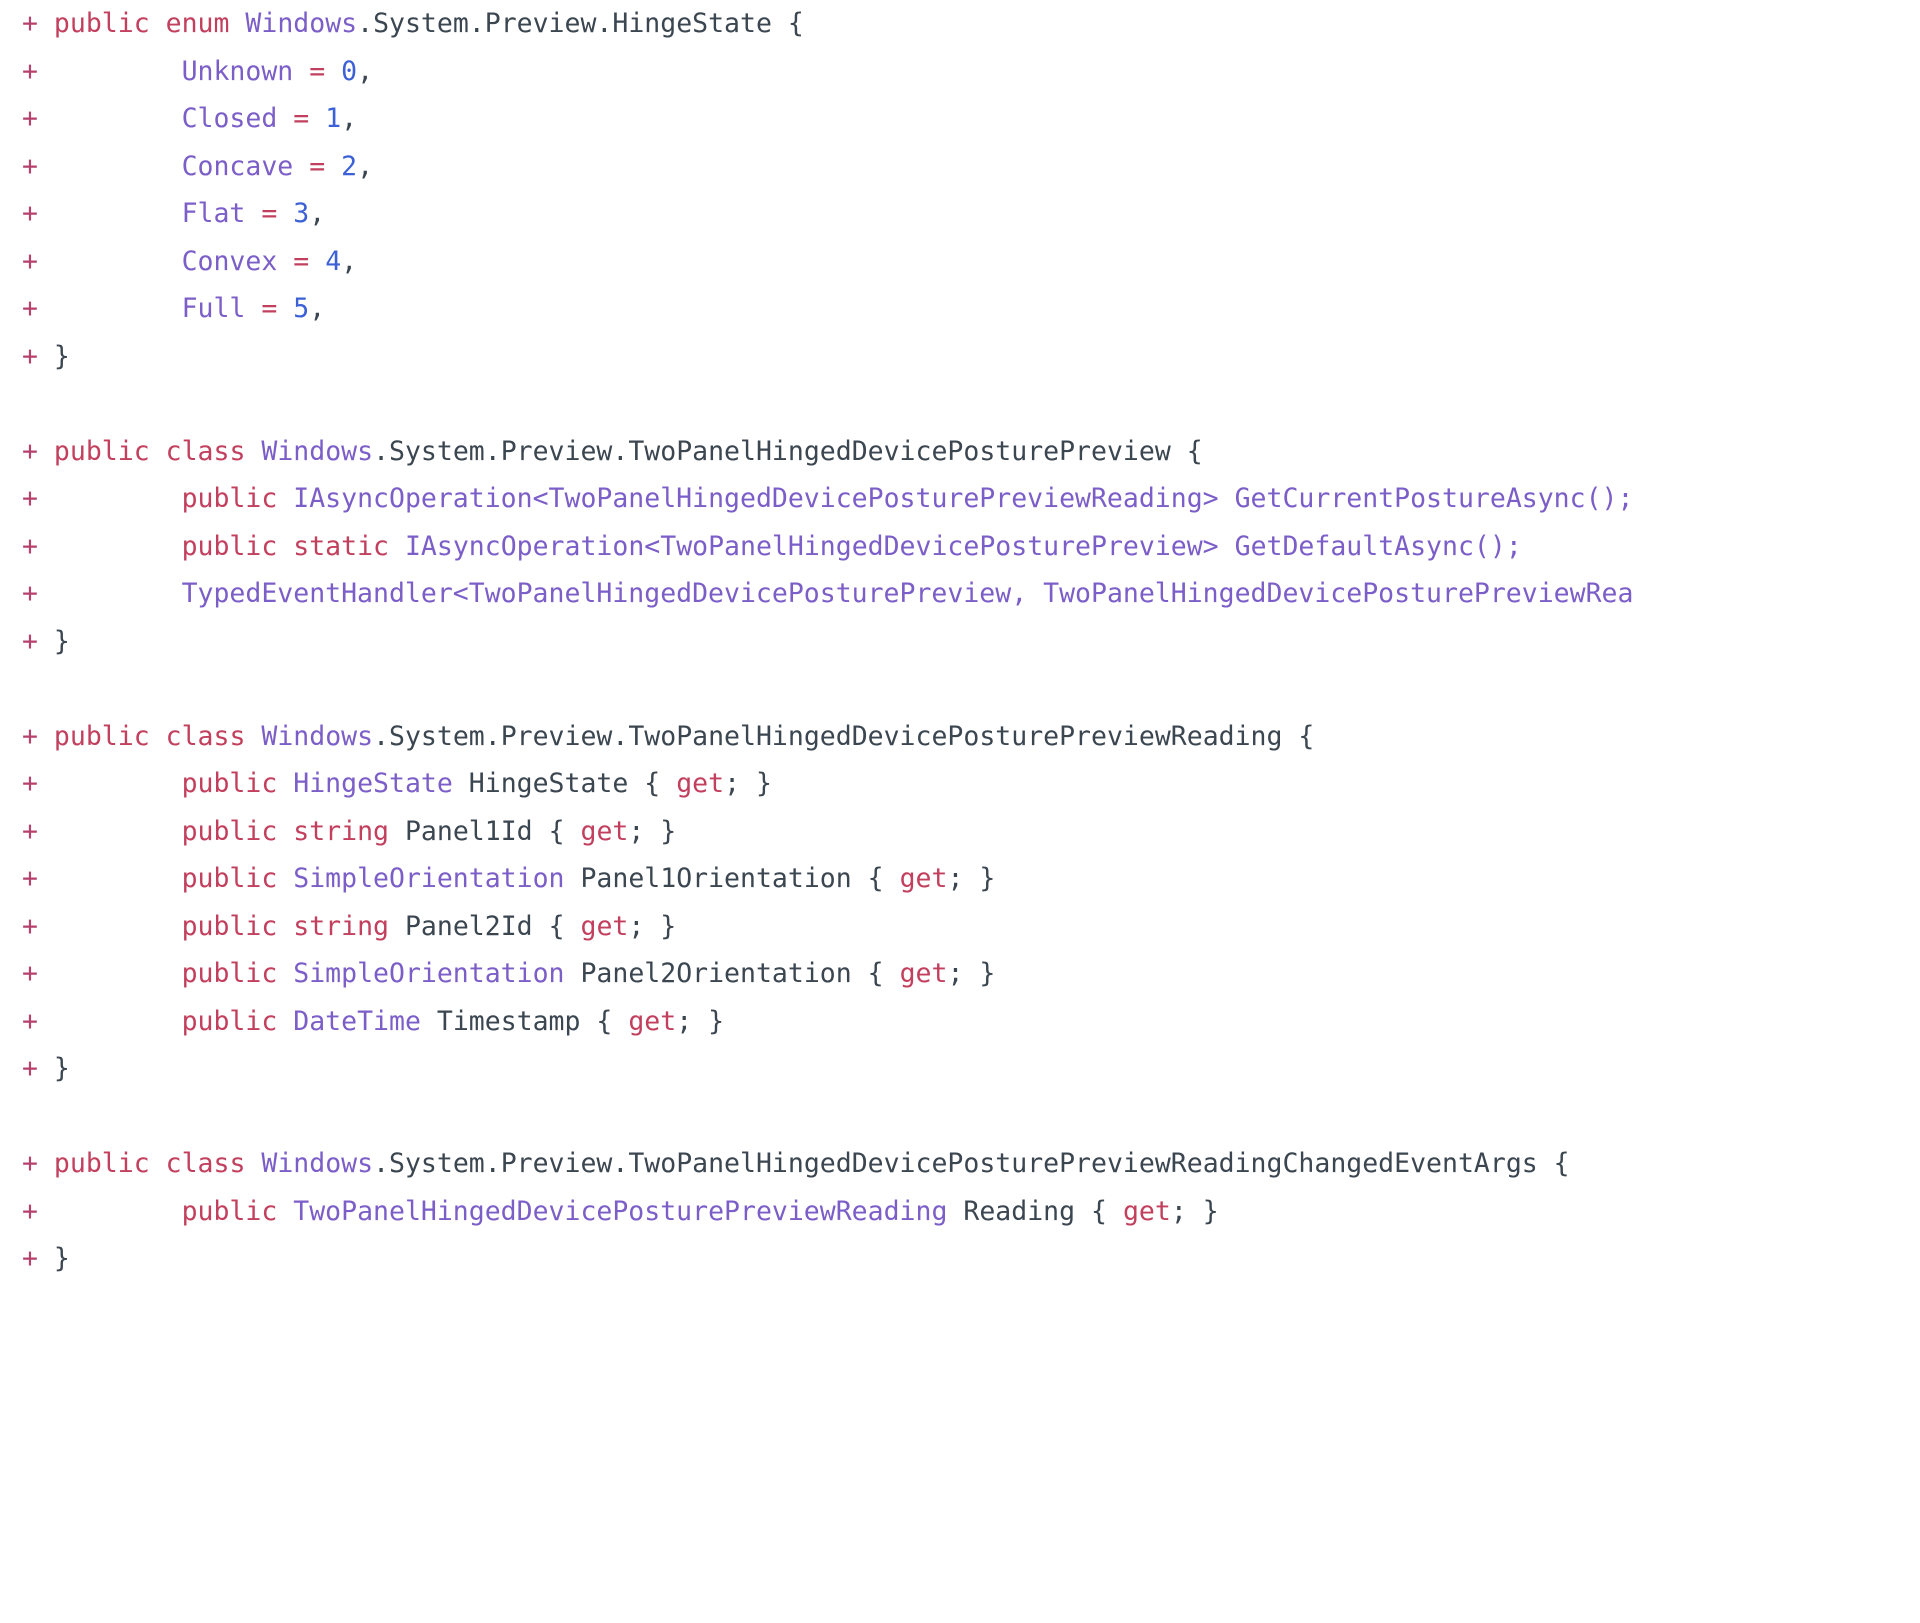 This screenshot has width=1920, height=1623. I want to click on code-line: + public string Panel2Id { get; }, so click(960, 927).